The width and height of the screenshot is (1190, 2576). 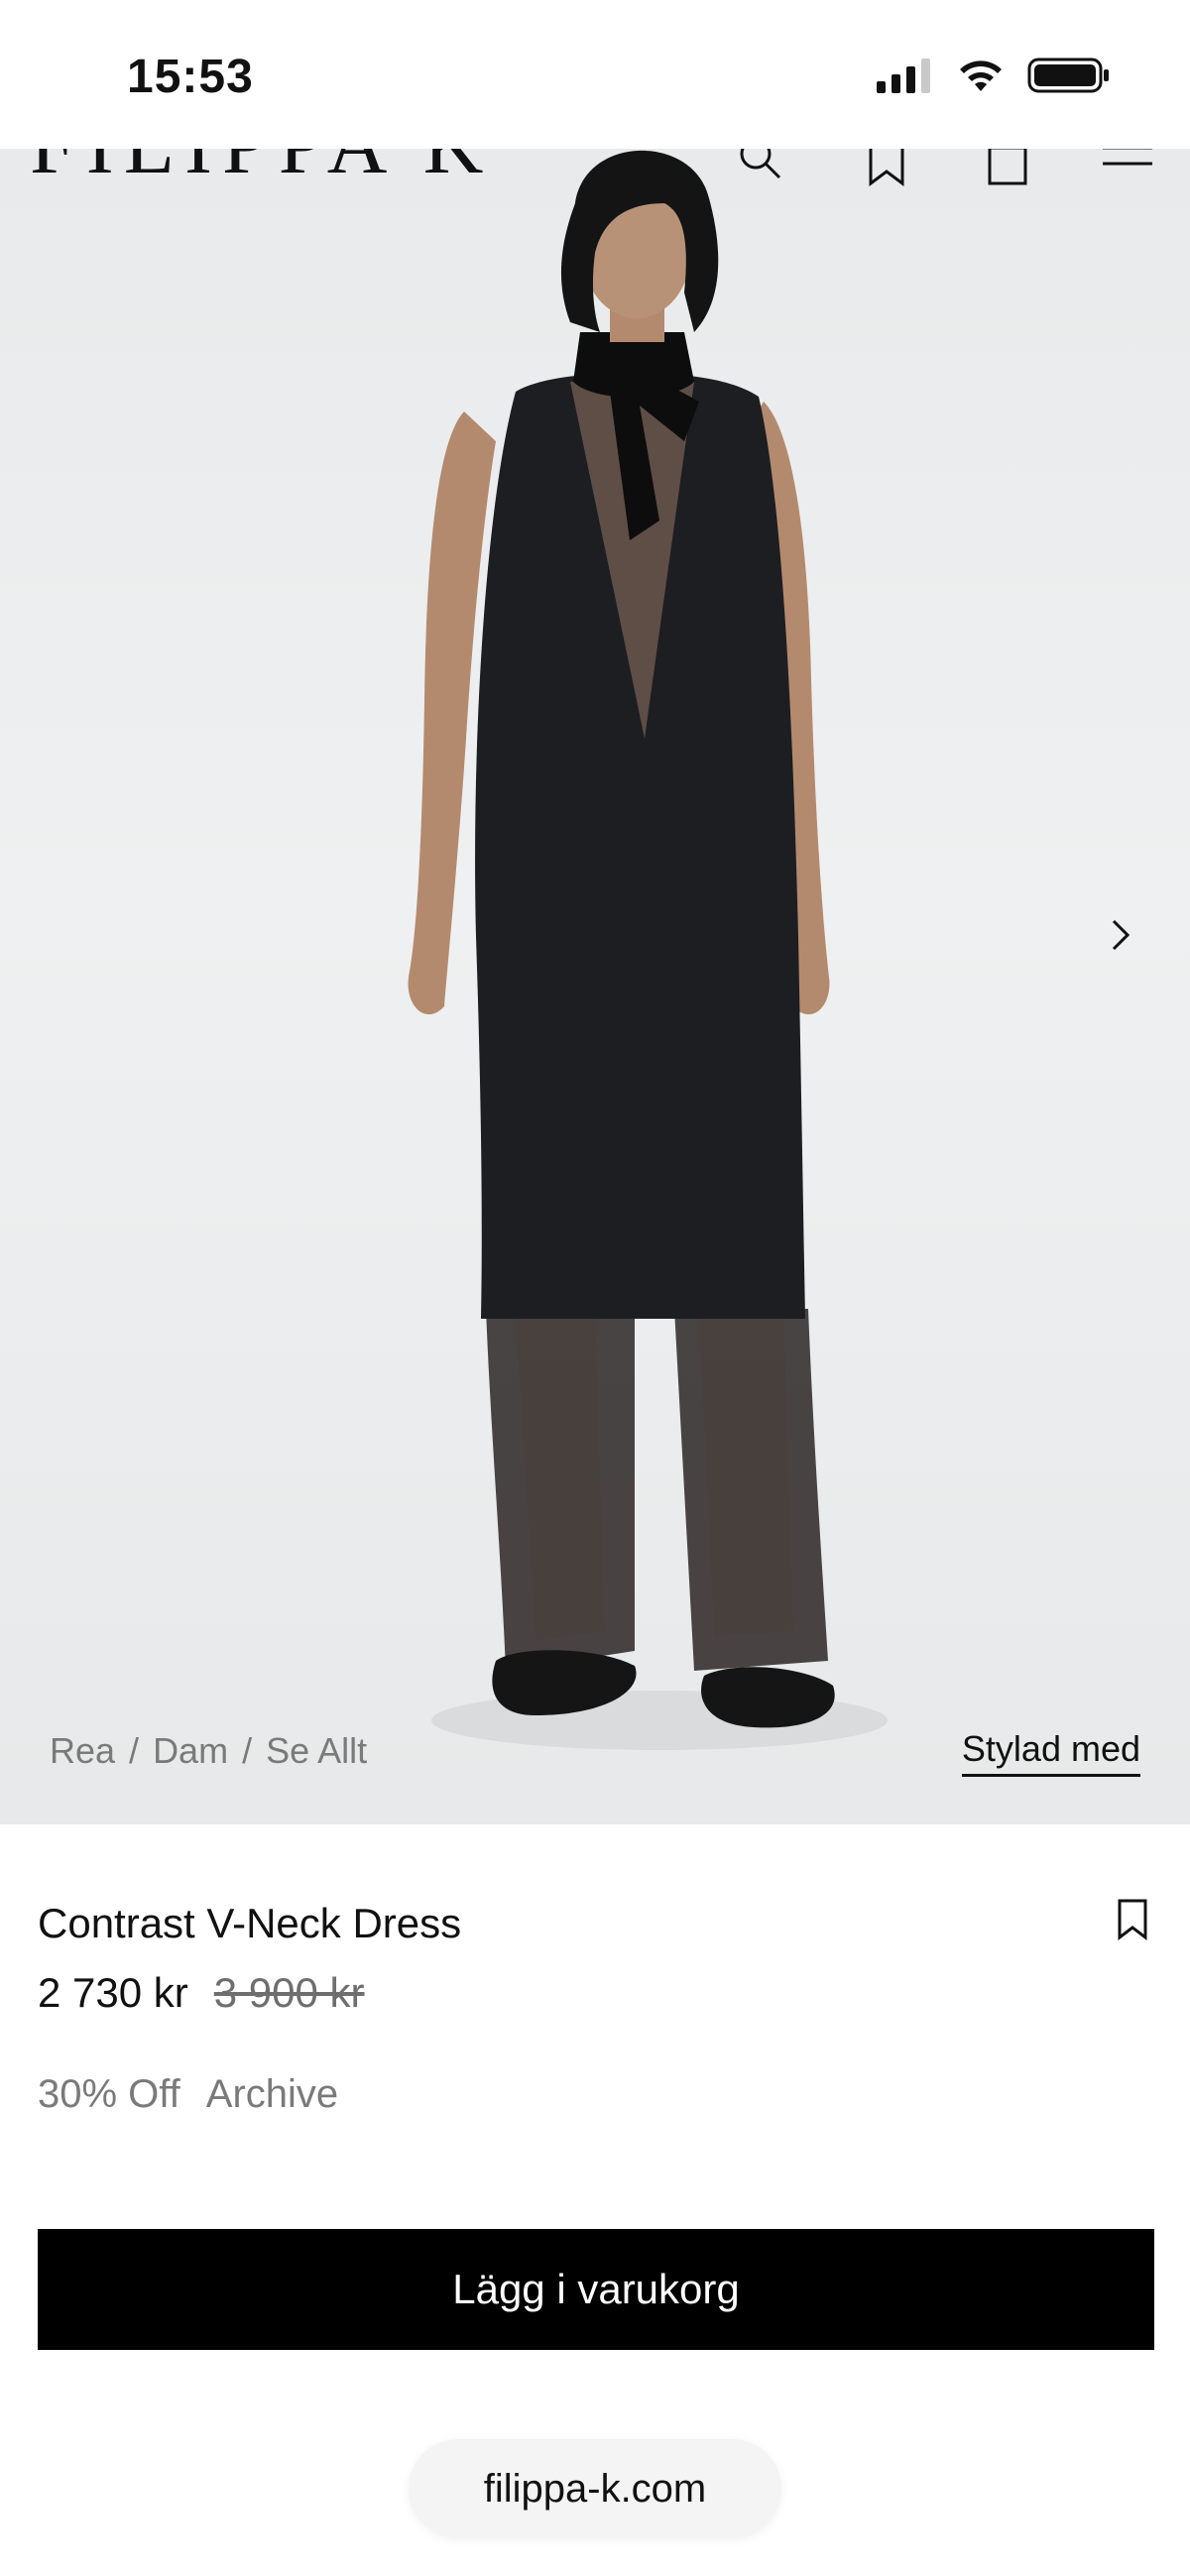 What do you see at coordinates (261, 165) in the screenshot?
I see `brand-logo: FILIPPA K` at bounding box center [261, 165].